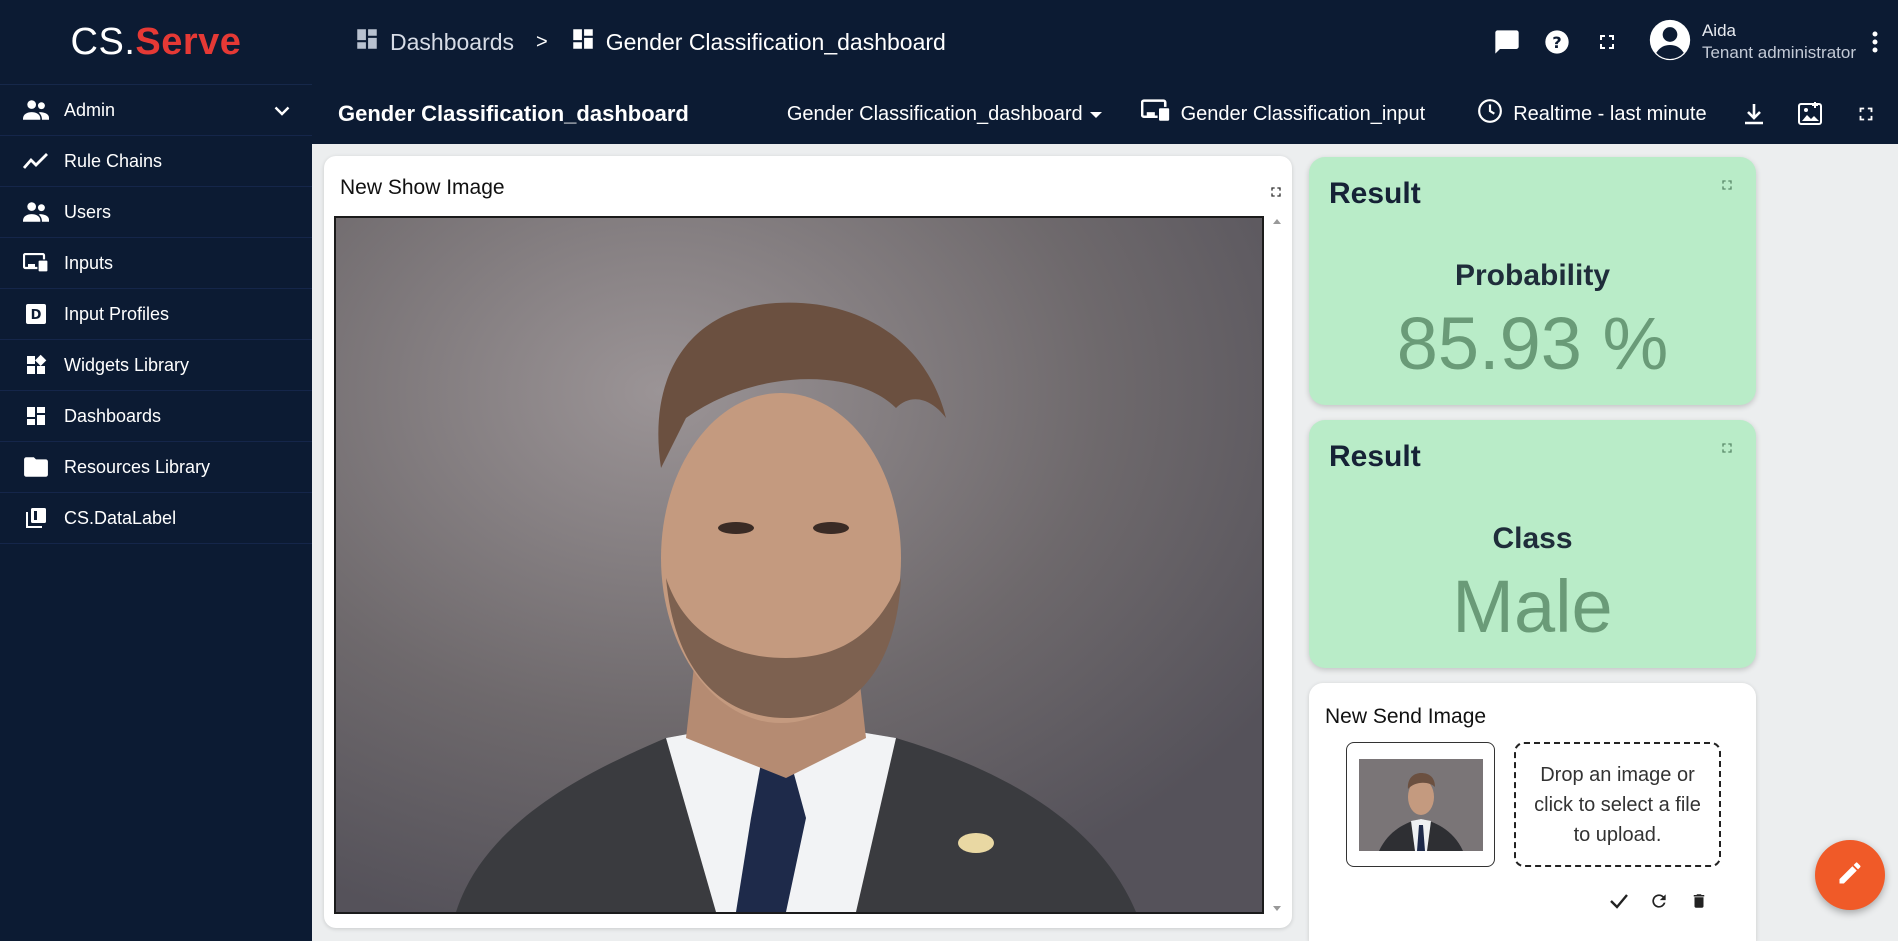  I want to click on help-icon: ?, so click(1557, 42).